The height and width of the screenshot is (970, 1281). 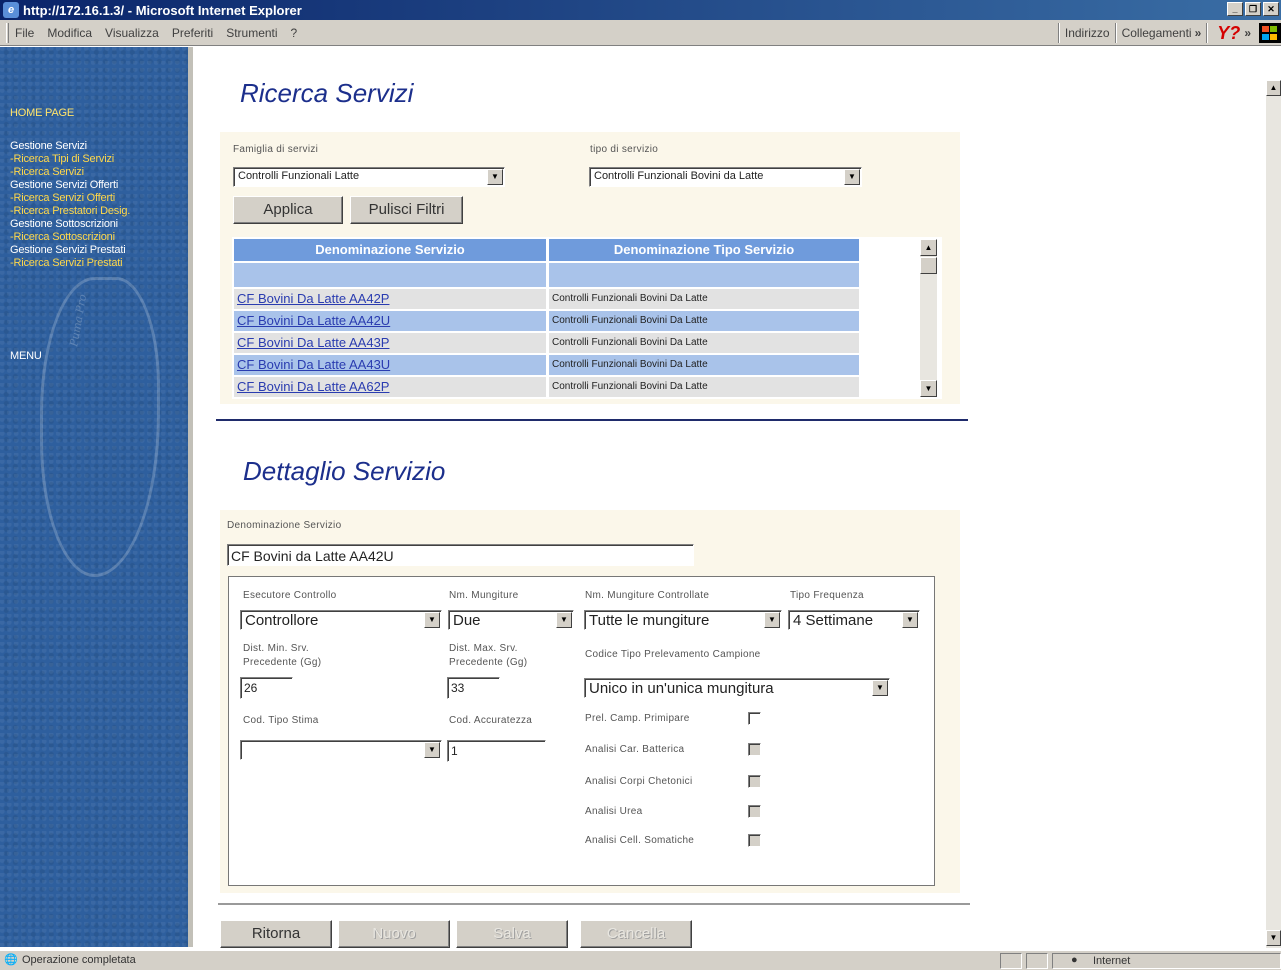 What do you see at coordinates (1253, 9) in the screenshot?
I see `maximize-icon: ❐` at bounding box center [1253, 9].